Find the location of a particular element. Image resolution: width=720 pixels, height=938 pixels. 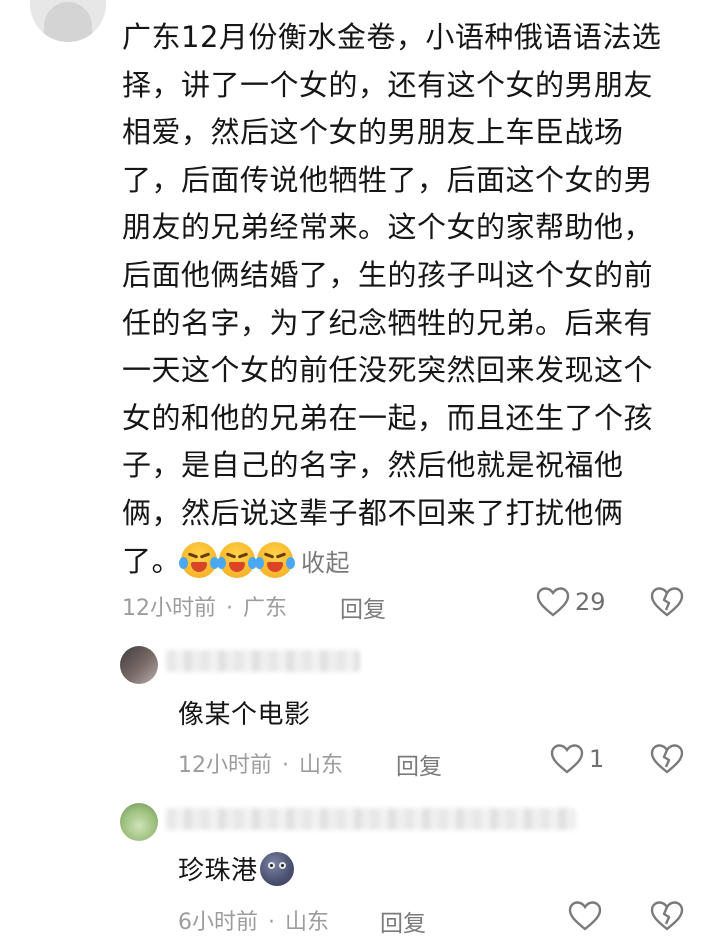

reply-text: 珍珠港 is located at coordinates (236, 868).